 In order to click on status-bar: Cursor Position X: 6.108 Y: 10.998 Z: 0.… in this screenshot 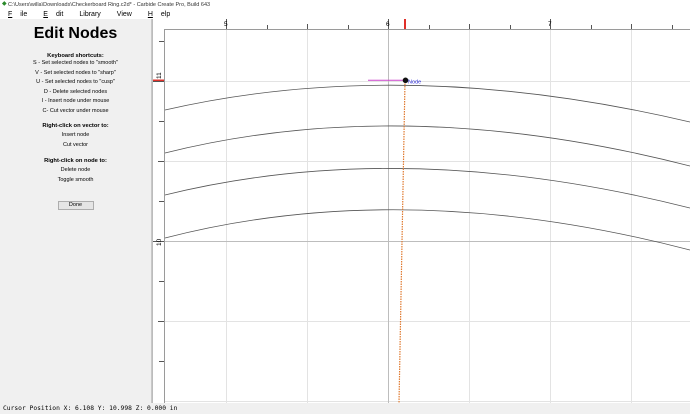, I will do `click(345, 408)`.